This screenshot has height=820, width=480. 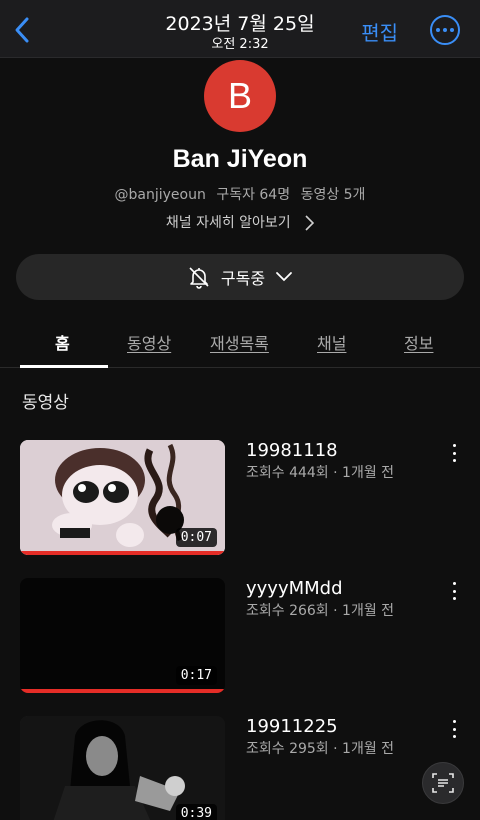 What do you see at coordinates (292, 450) in the screenshot?
I see `video-title: 19981118` at bounding box center [292, 450].